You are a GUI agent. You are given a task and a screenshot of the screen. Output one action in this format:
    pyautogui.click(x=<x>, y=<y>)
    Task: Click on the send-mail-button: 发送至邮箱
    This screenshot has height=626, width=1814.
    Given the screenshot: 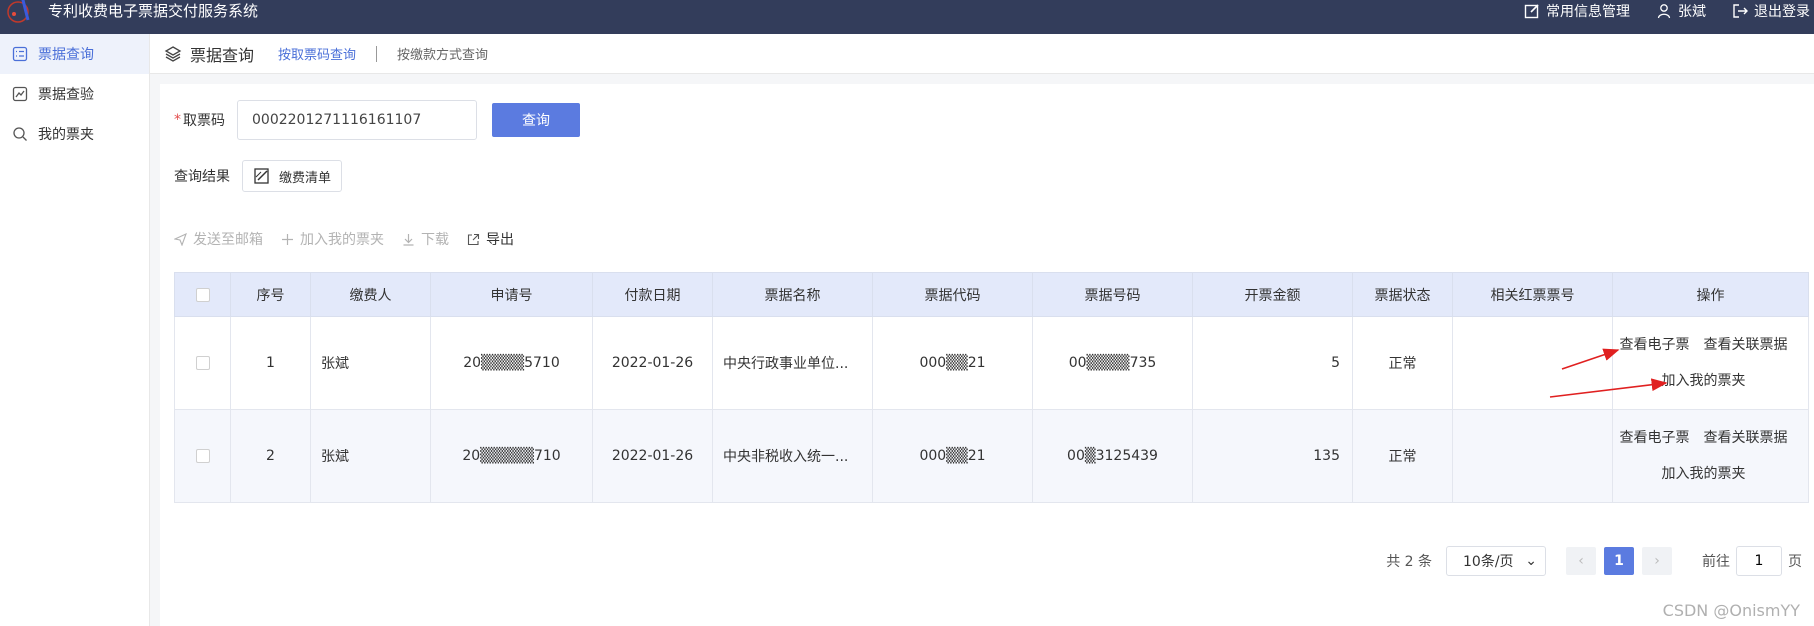 What is the action you would take?
    pyautogui.click(x=218, y=239)
    